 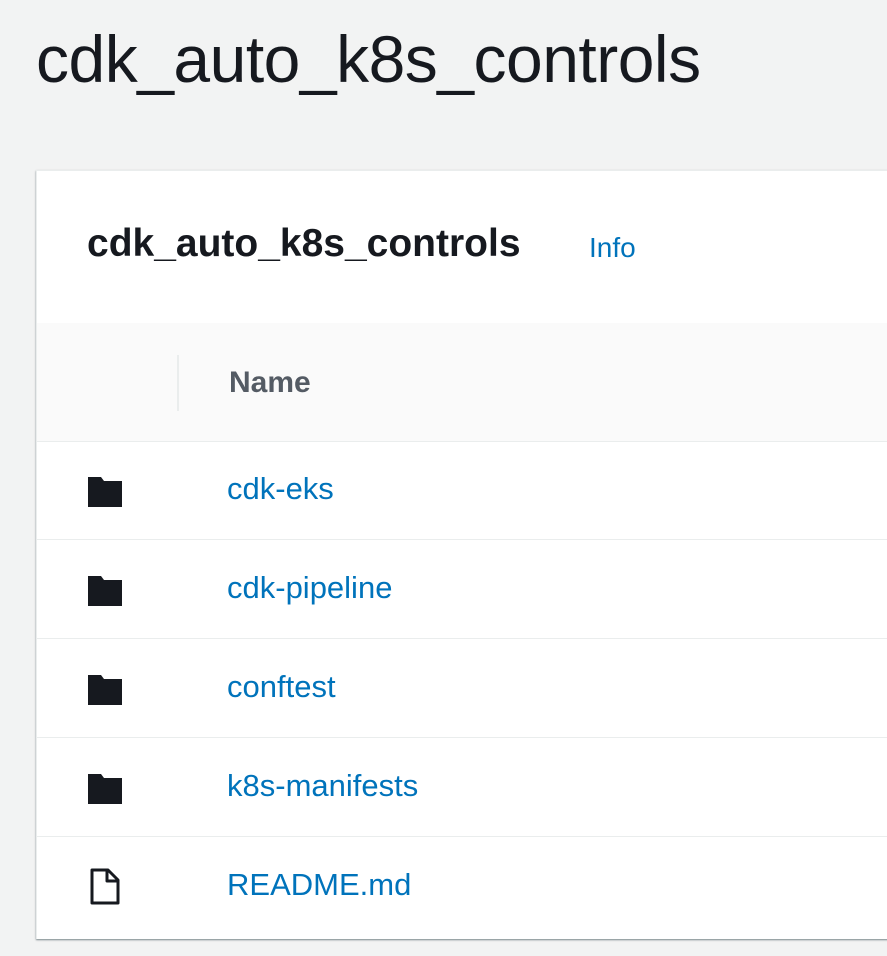 I want to click on info-link: Info, so click(x=612, y=248).